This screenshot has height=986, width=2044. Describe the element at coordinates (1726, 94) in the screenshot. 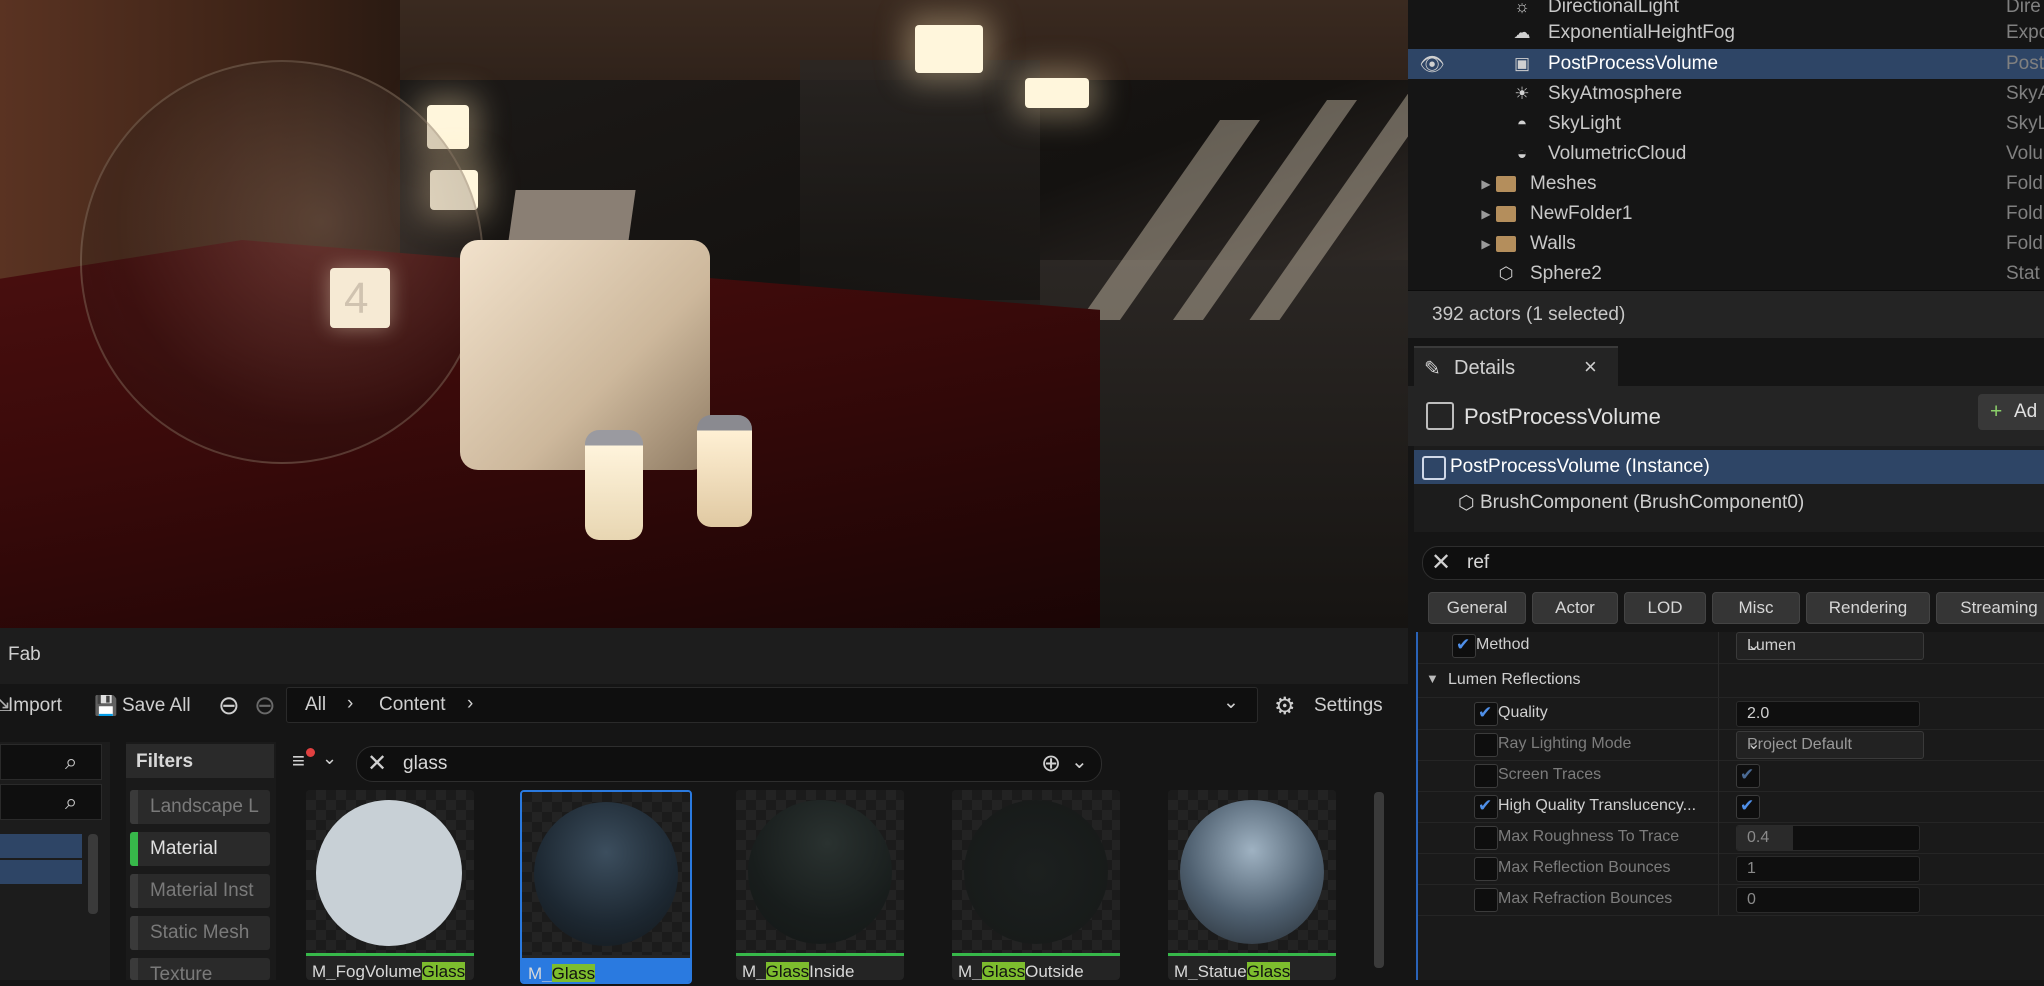

I see `outliner-row: ☀ SkyAtmosphere SkyA` at that location.